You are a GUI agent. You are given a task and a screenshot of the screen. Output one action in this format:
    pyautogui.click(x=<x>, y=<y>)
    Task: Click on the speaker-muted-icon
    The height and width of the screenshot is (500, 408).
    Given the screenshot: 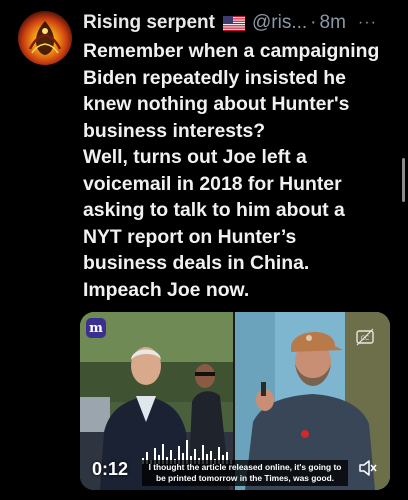 What is the action you would take?
    pyautogui.click(x=368, y=468)
    